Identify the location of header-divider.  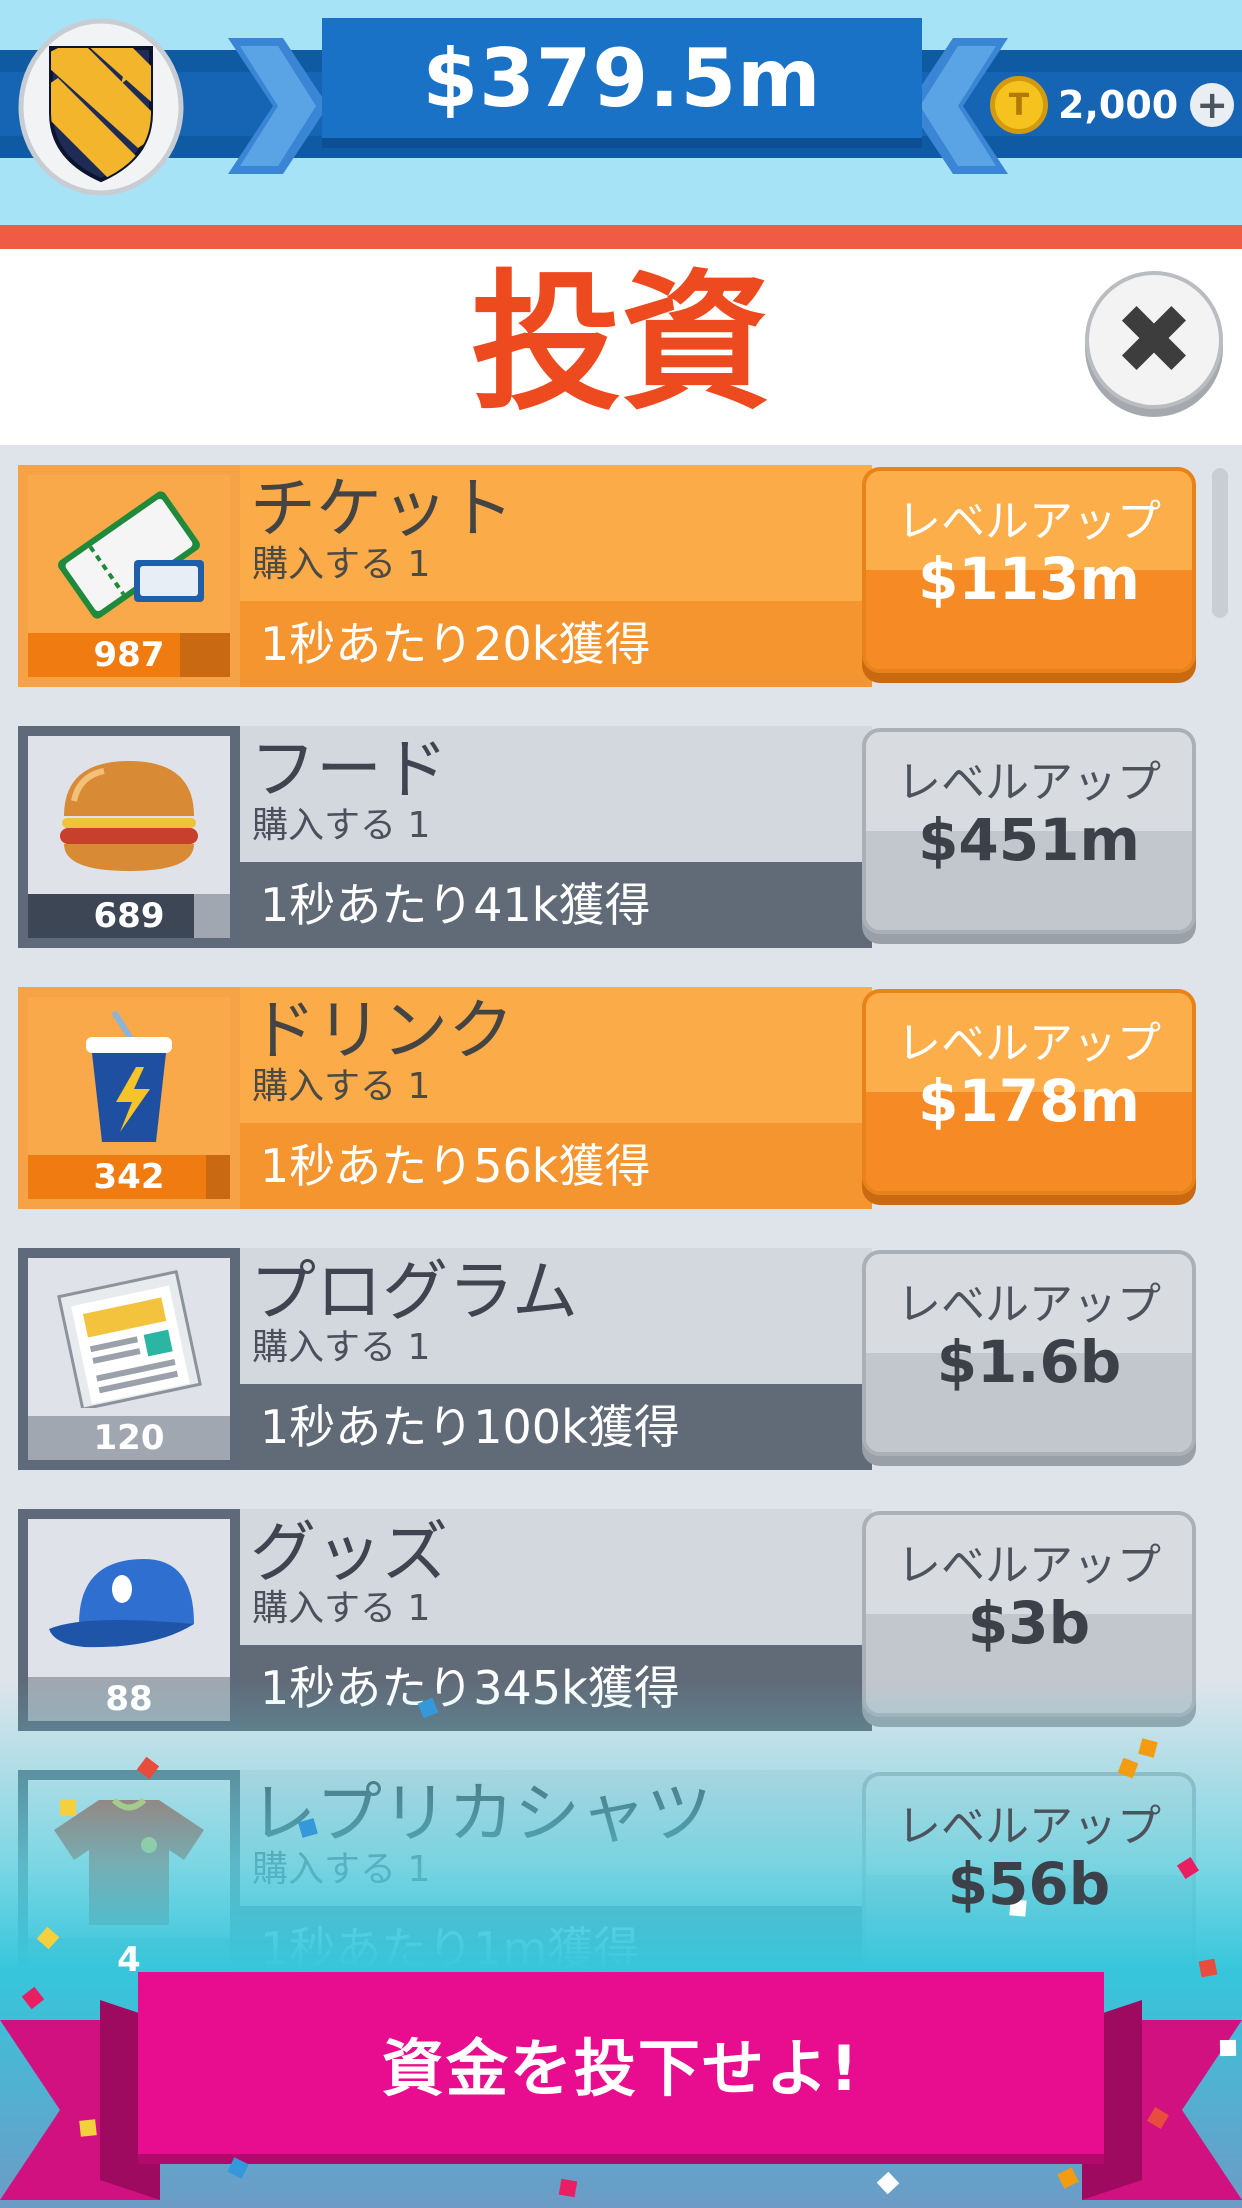
(621, 237).